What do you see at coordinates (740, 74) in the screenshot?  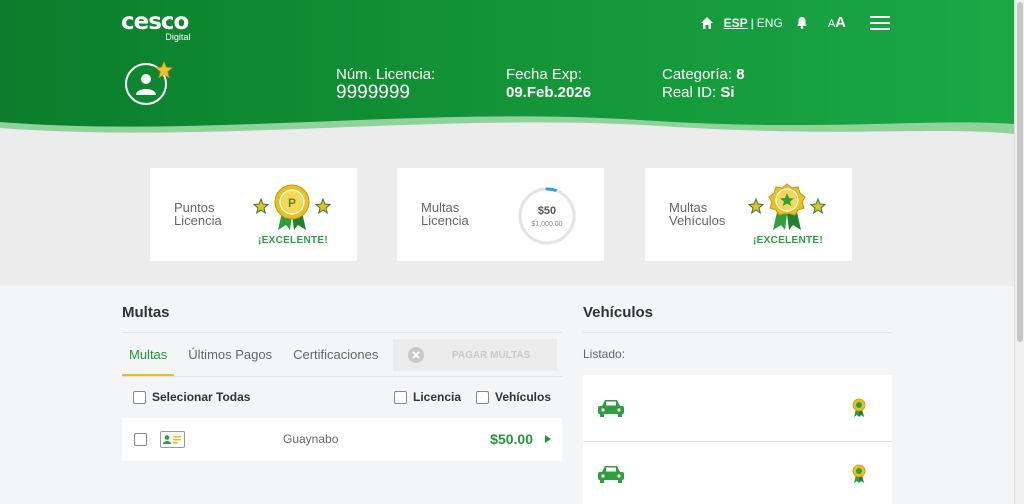 I see `category-value: 8` at bounding box center [740, 74].